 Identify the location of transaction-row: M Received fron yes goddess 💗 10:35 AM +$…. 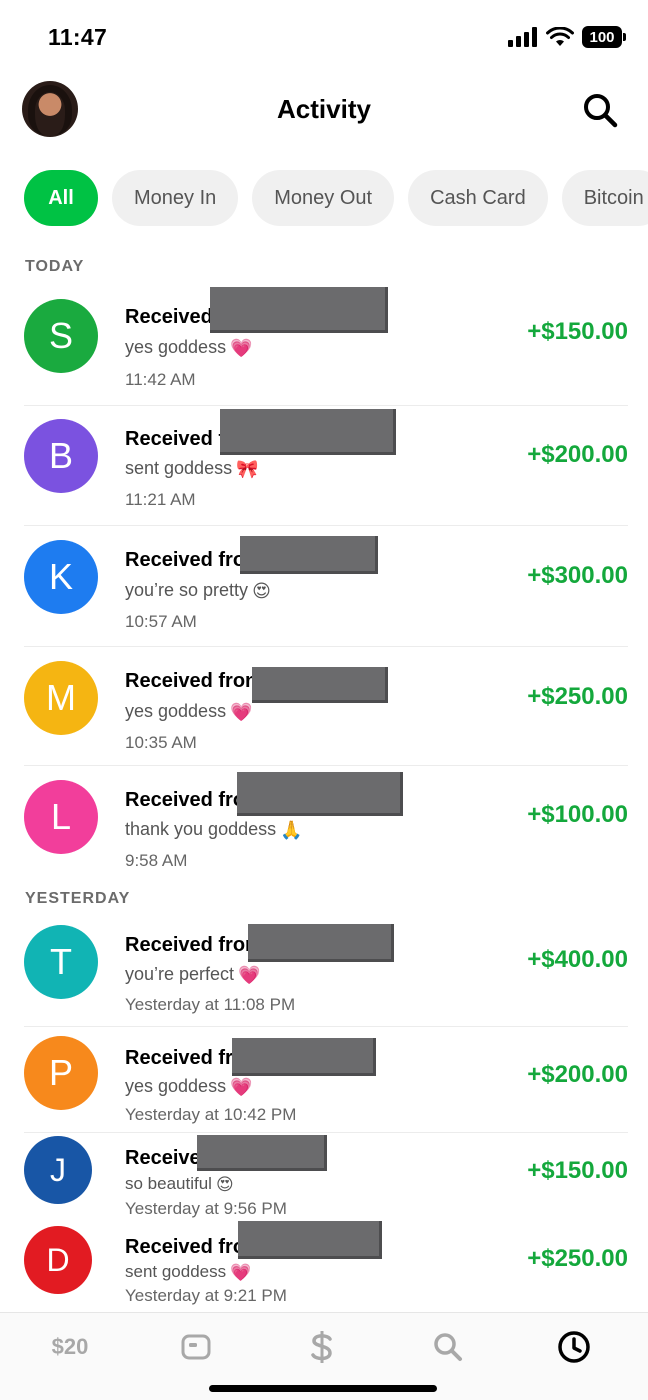
(326, 706).